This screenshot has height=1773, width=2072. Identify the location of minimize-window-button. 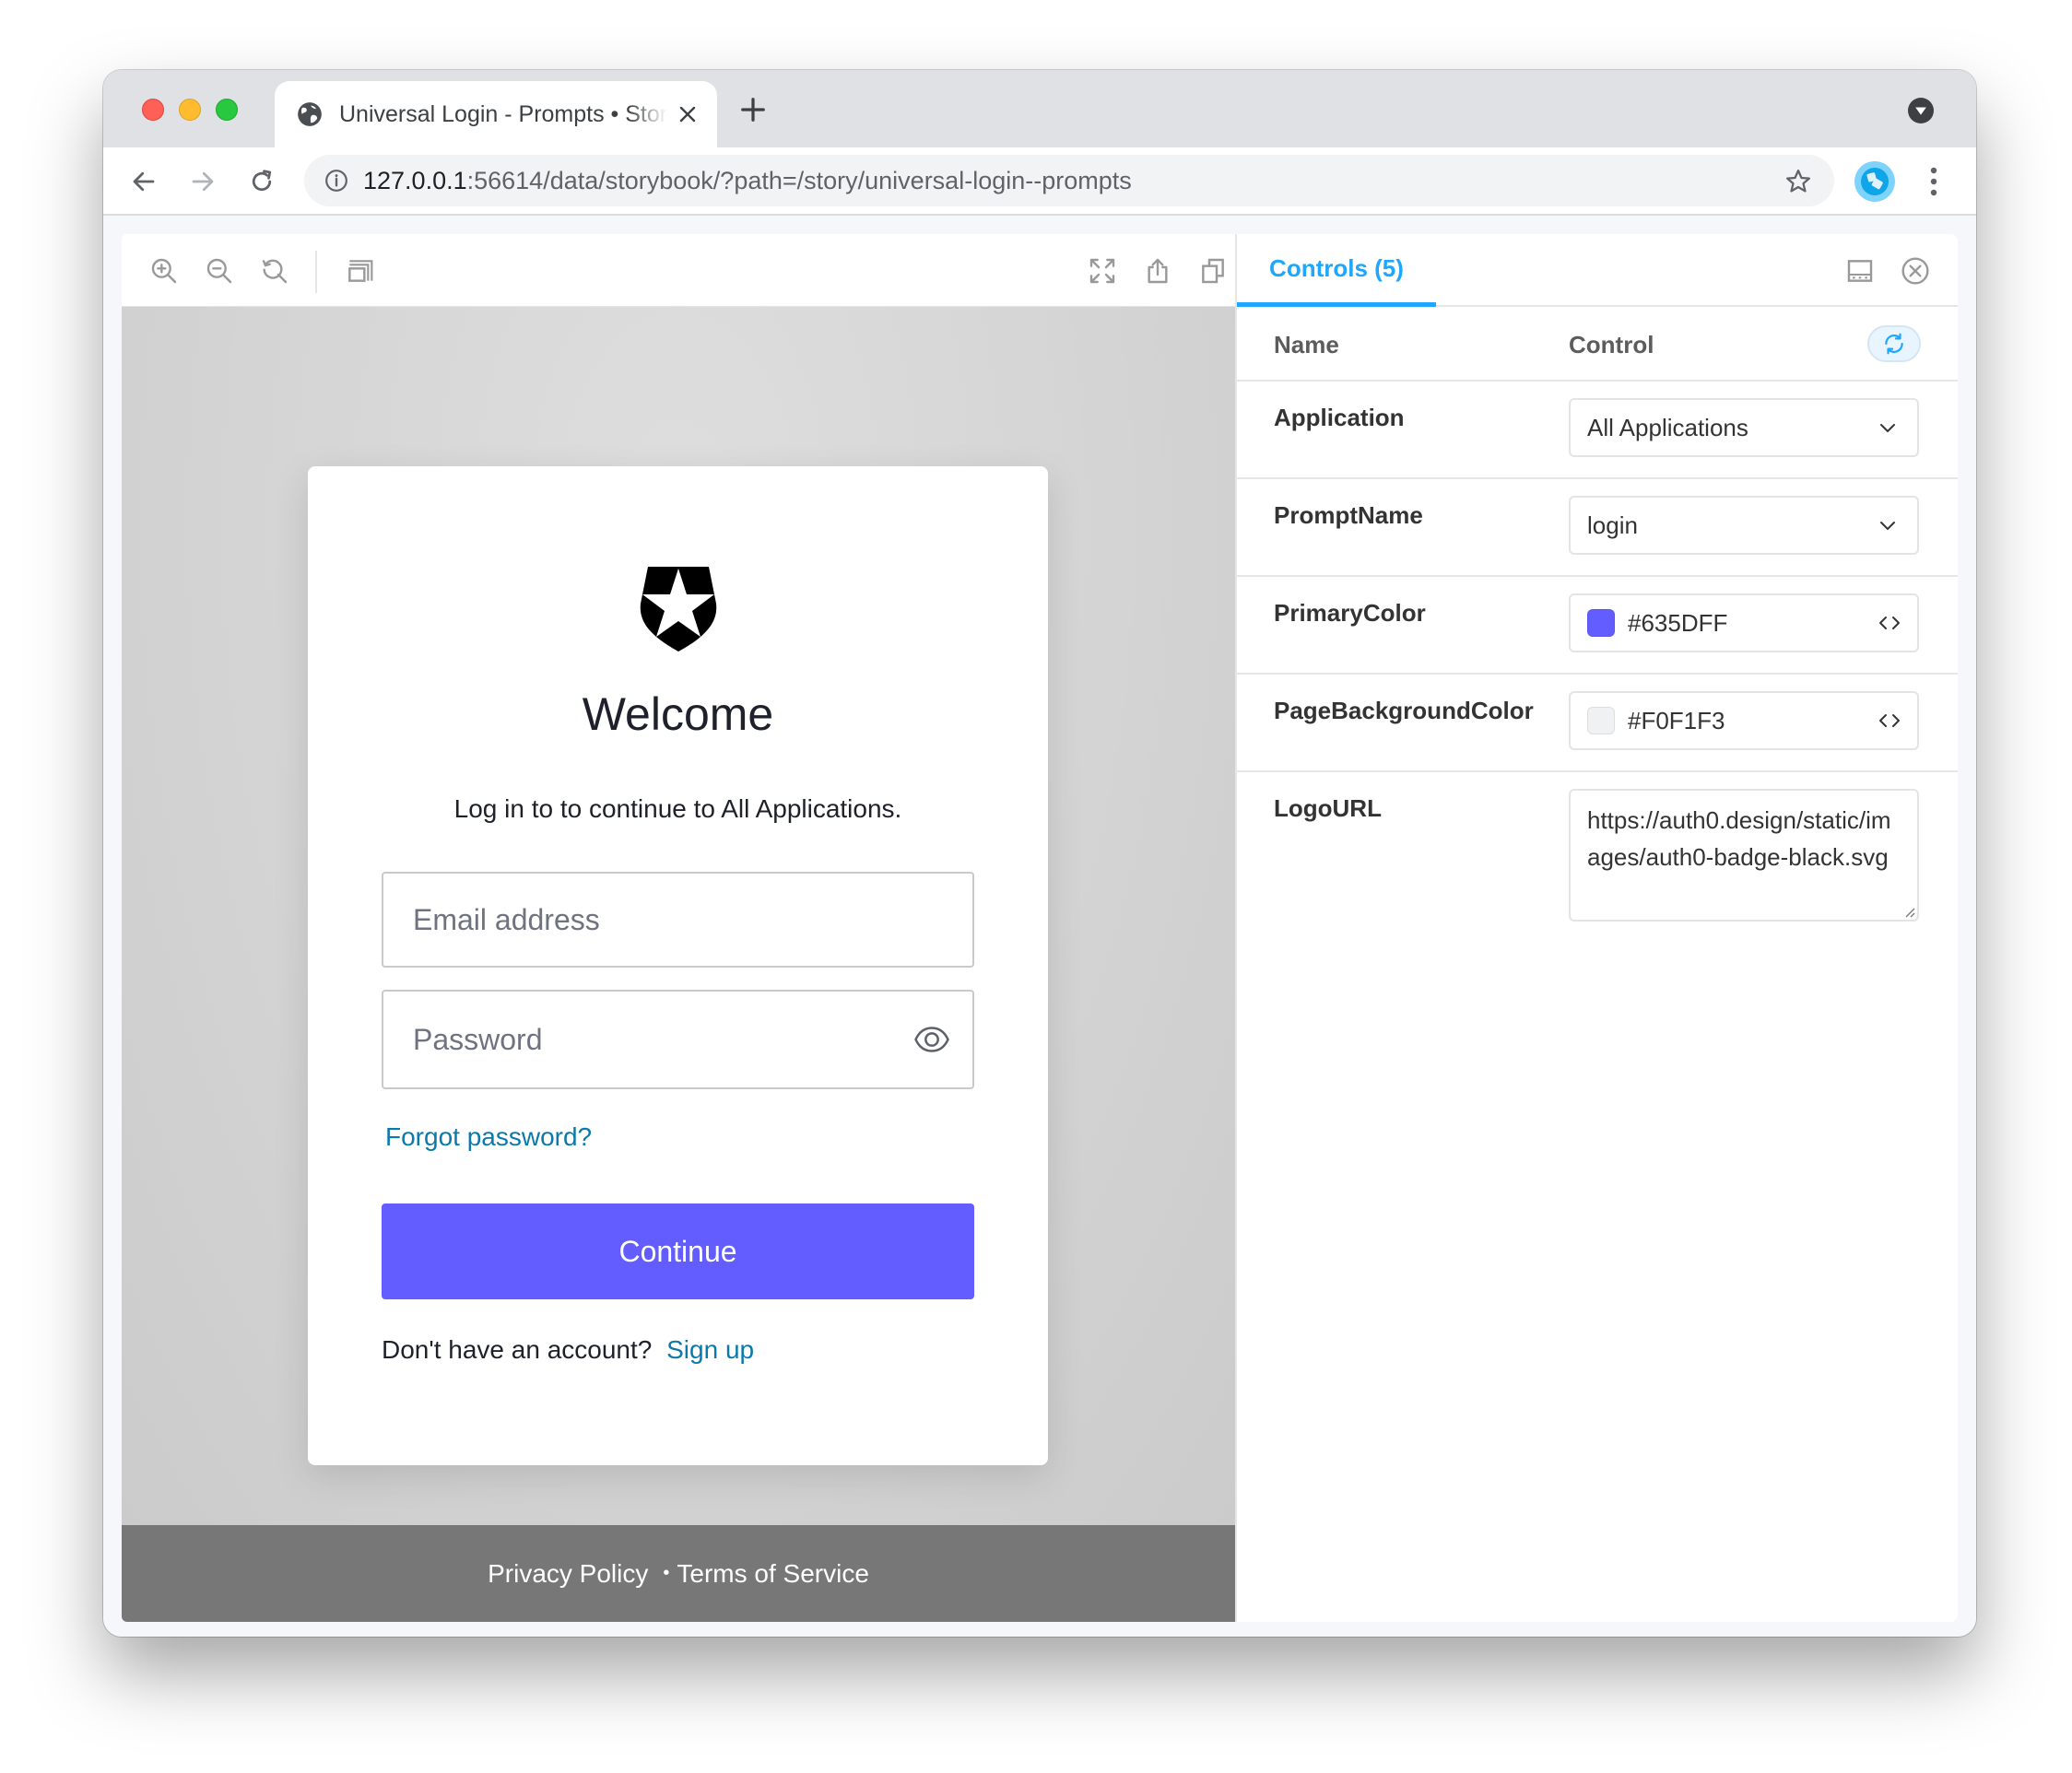
(190, 110).